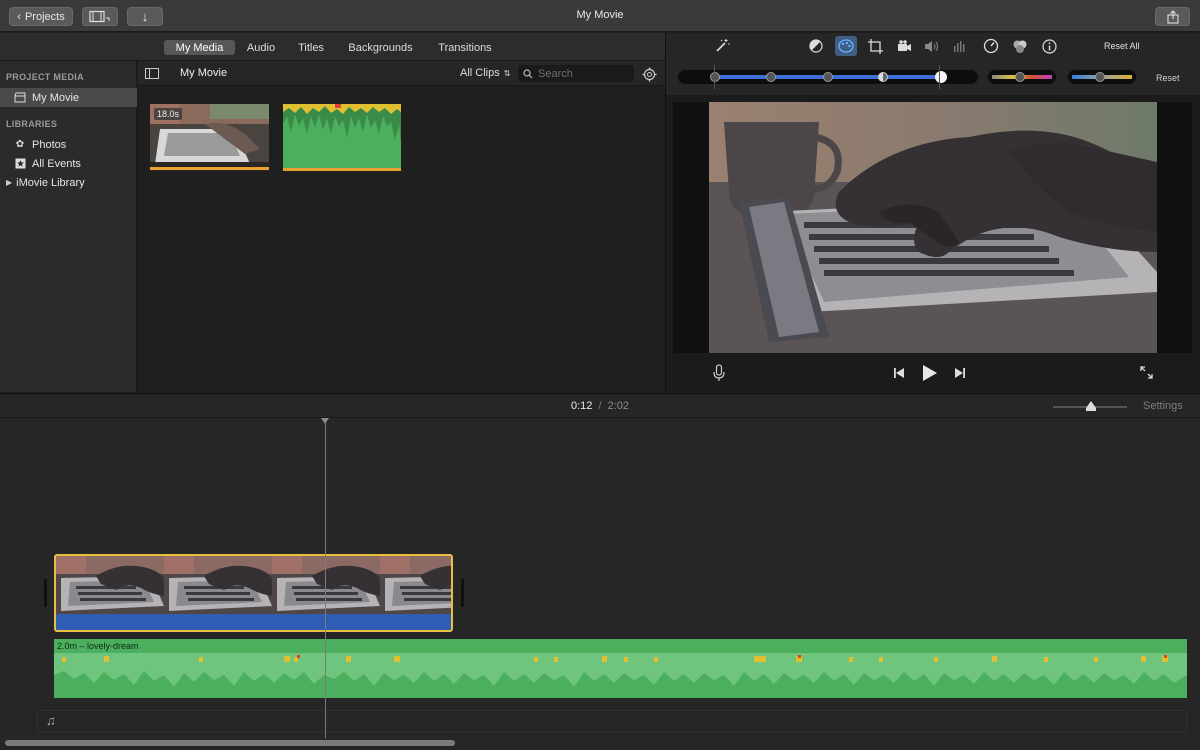 The width and height of the screenshot is (1200, 750). I want to click on video-clip, so click(253, 593).